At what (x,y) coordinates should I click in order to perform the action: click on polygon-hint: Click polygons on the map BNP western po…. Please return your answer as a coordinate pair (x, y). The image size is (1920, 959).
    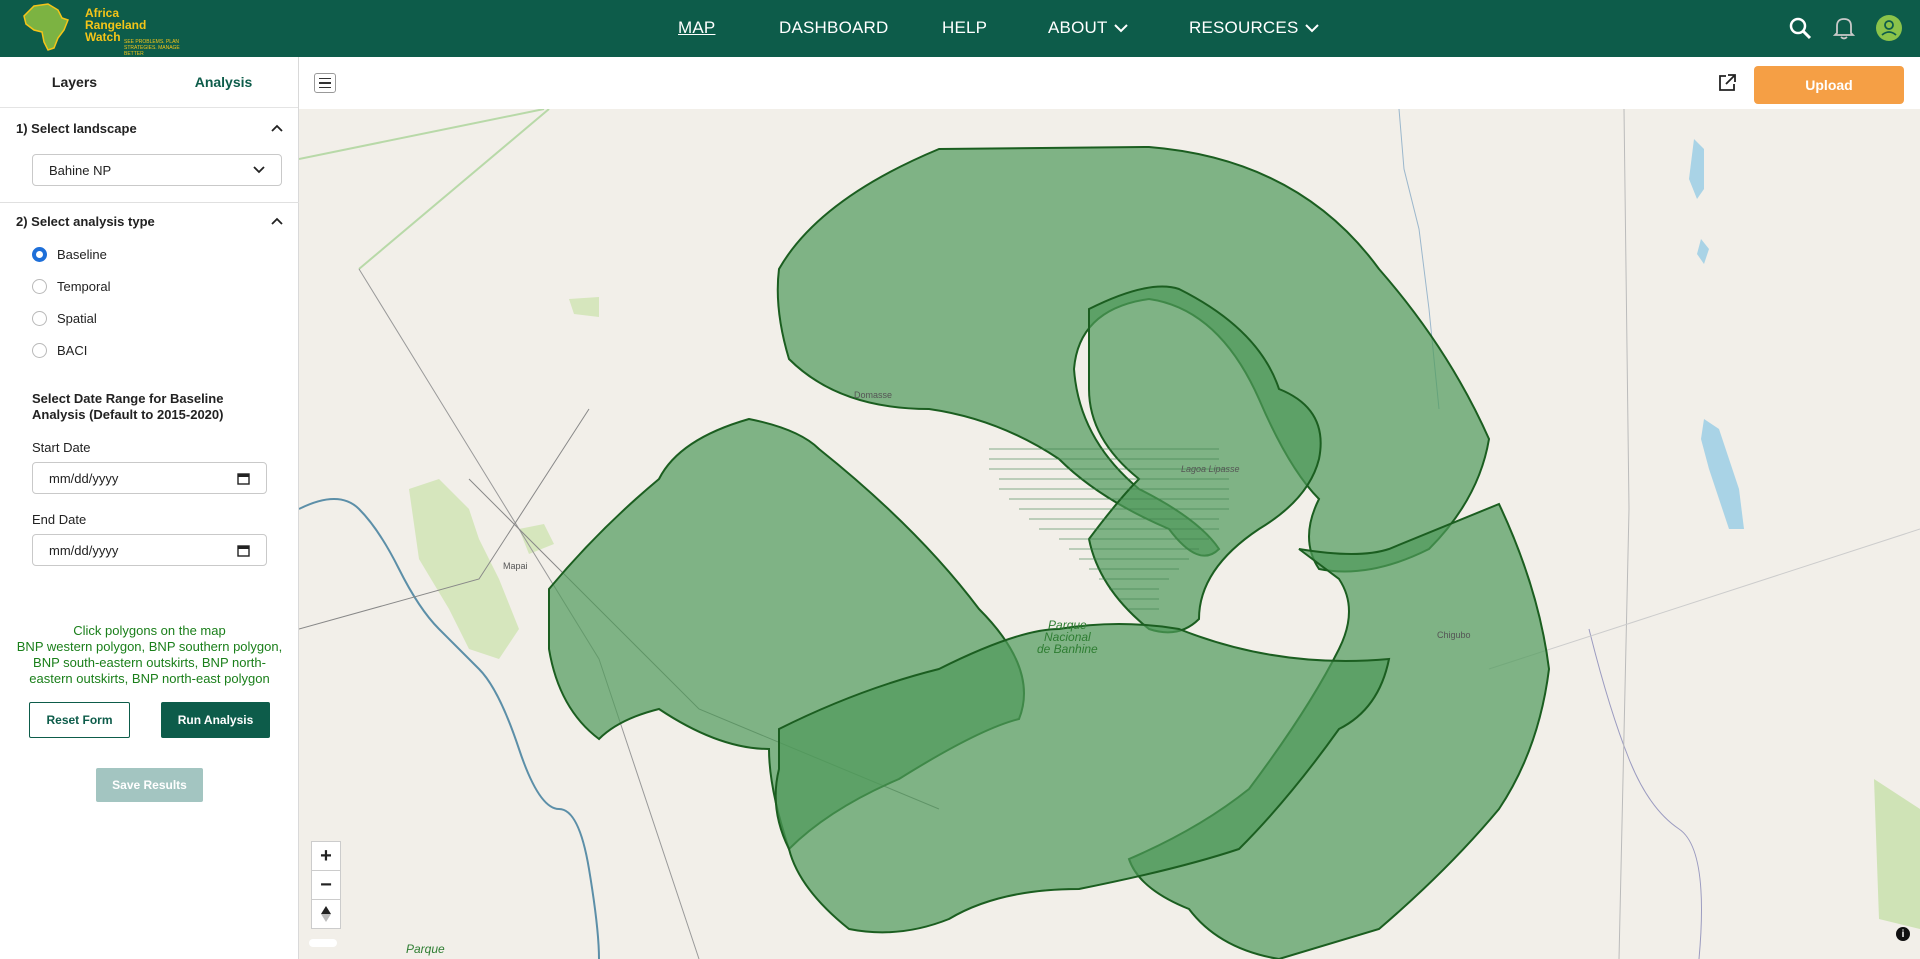
    Looking at the image, I should click on (149, 654).